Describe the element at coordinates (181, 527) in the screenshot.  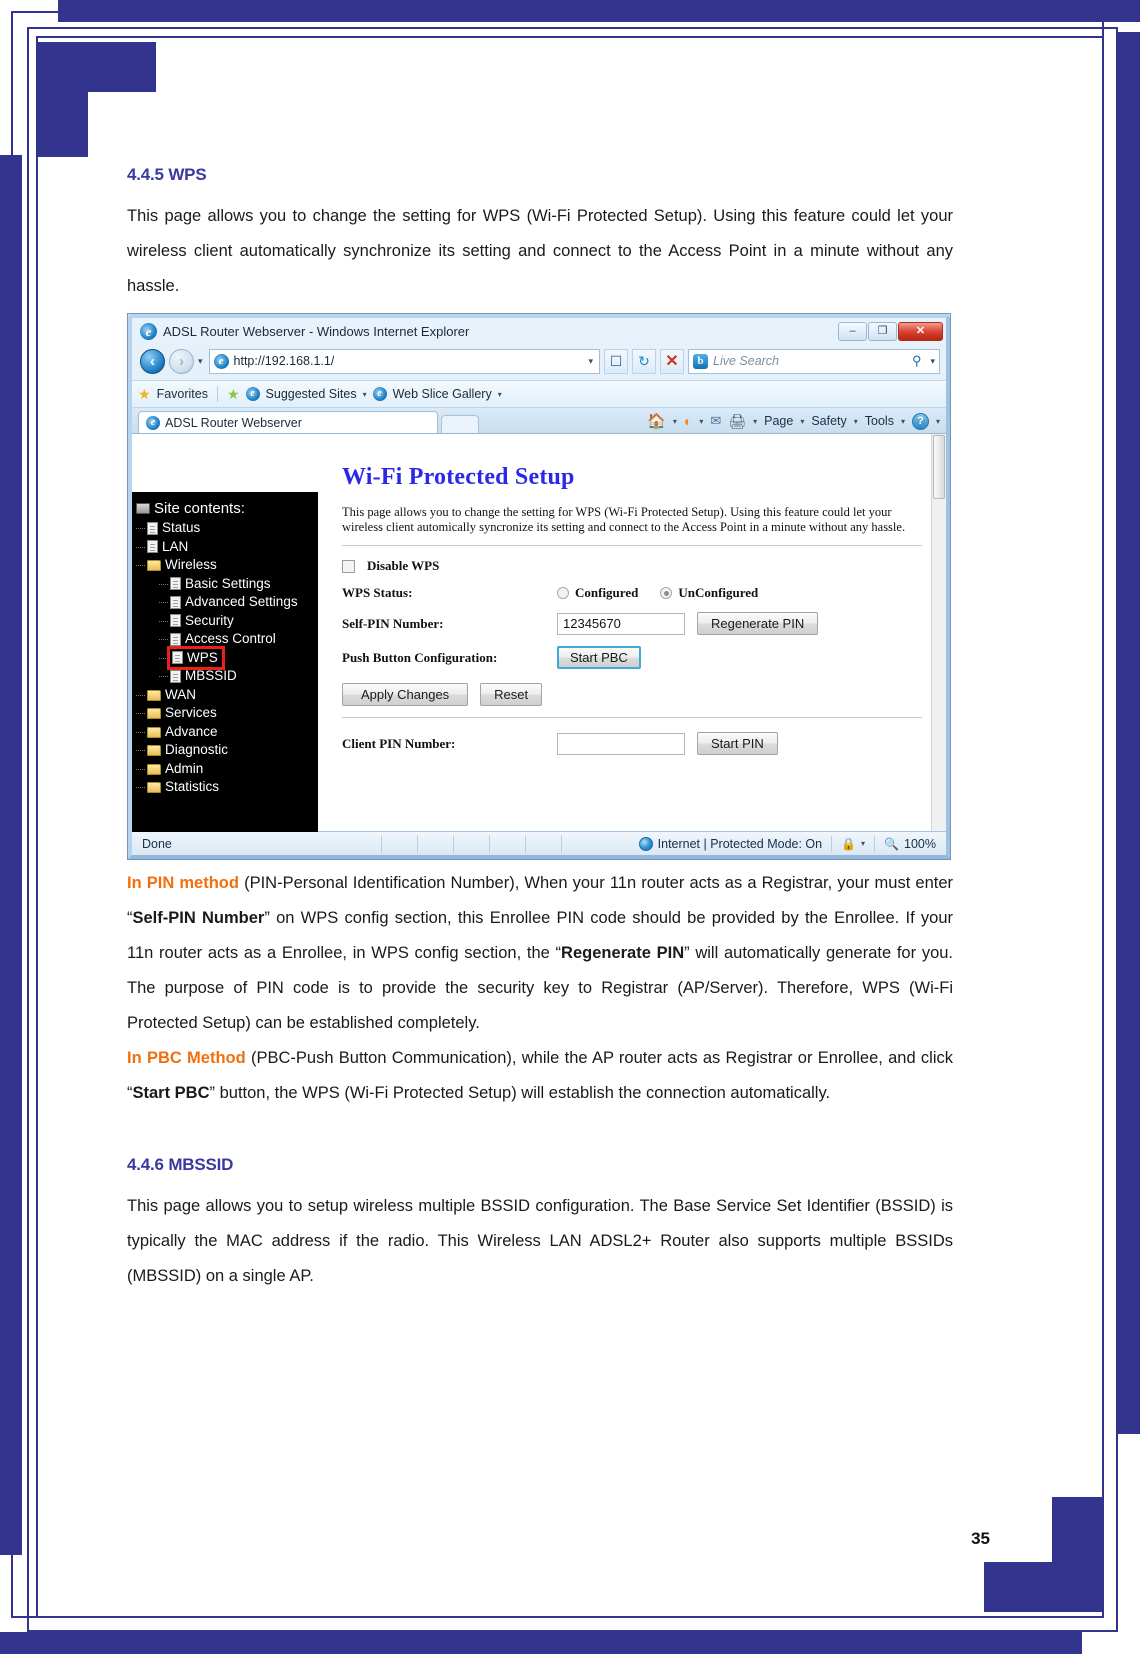
I see `sidebar-item-label: Status` at that location.